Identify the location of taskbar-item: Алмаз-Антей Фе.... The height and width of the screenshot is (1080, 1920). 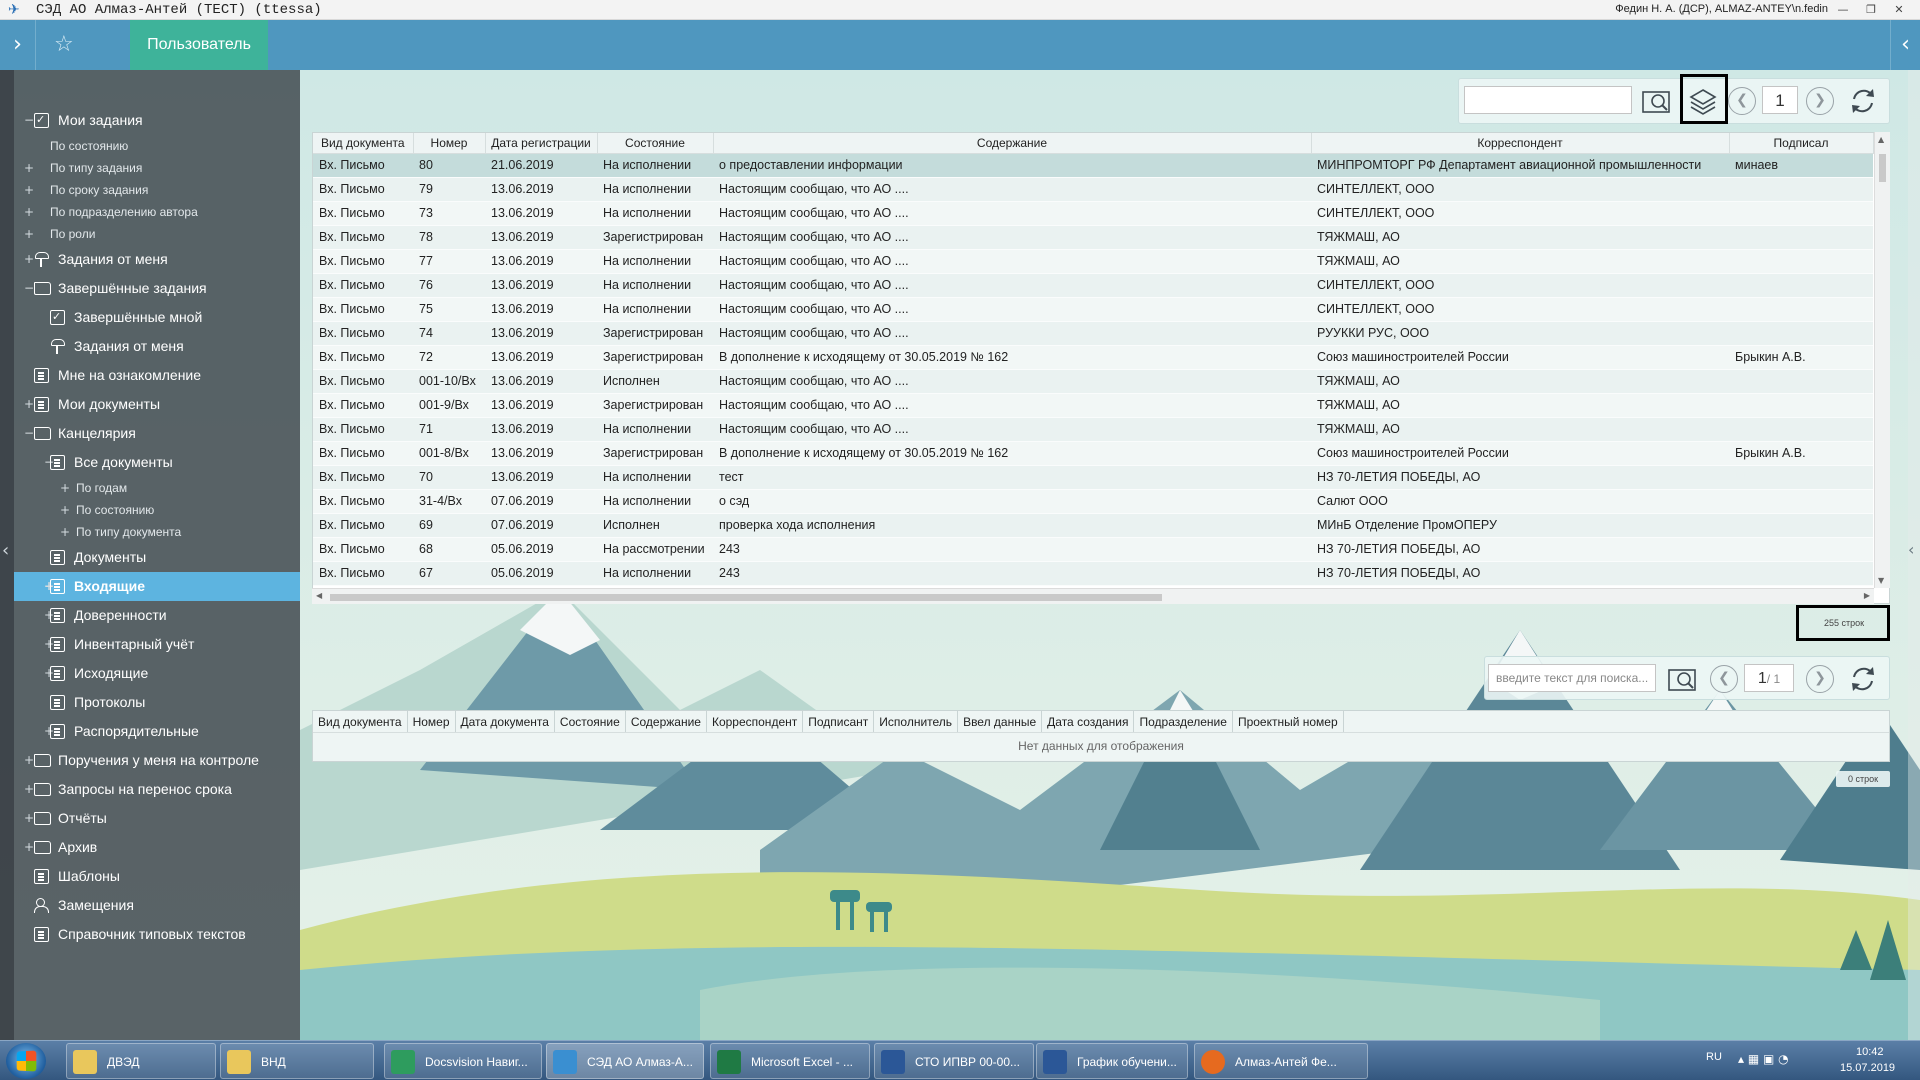
(1281, 1061).